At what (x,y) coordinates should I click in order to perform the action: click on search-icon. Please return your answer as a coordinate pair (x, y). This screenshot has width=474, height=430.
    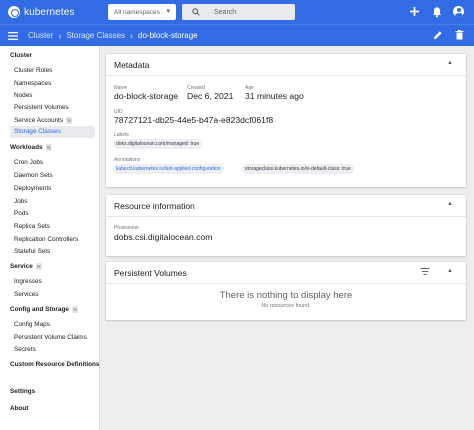
    Looking at the image, I should click on (196, 12).